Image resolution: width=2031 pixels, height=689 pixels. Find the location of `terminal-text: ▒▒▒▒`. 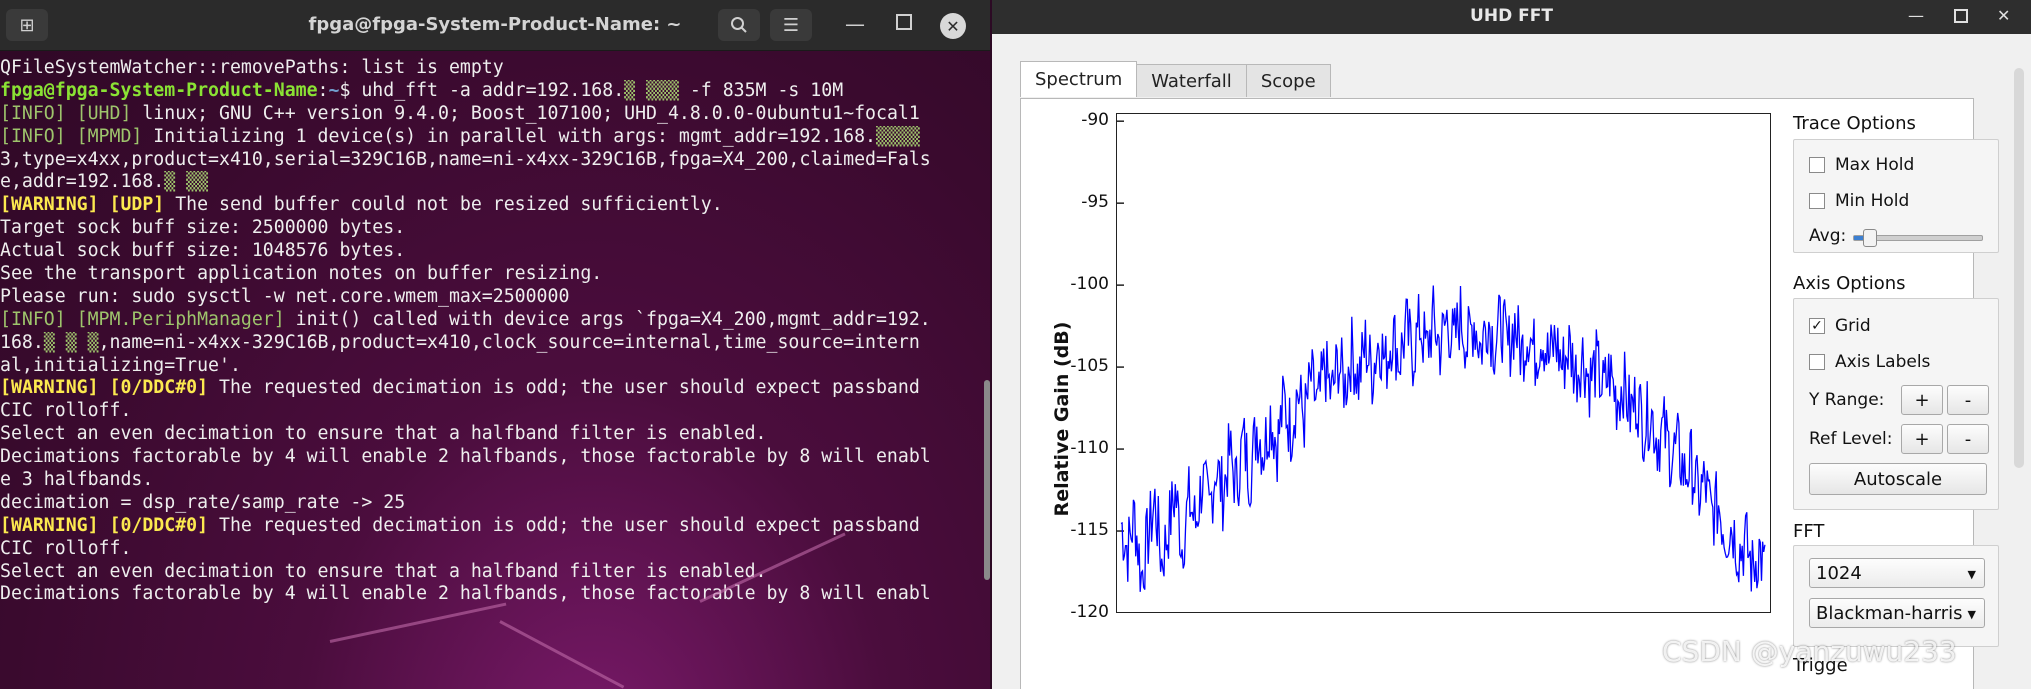

terminal-text: ▒▒▒▒ is located at coordinates (898, 136).